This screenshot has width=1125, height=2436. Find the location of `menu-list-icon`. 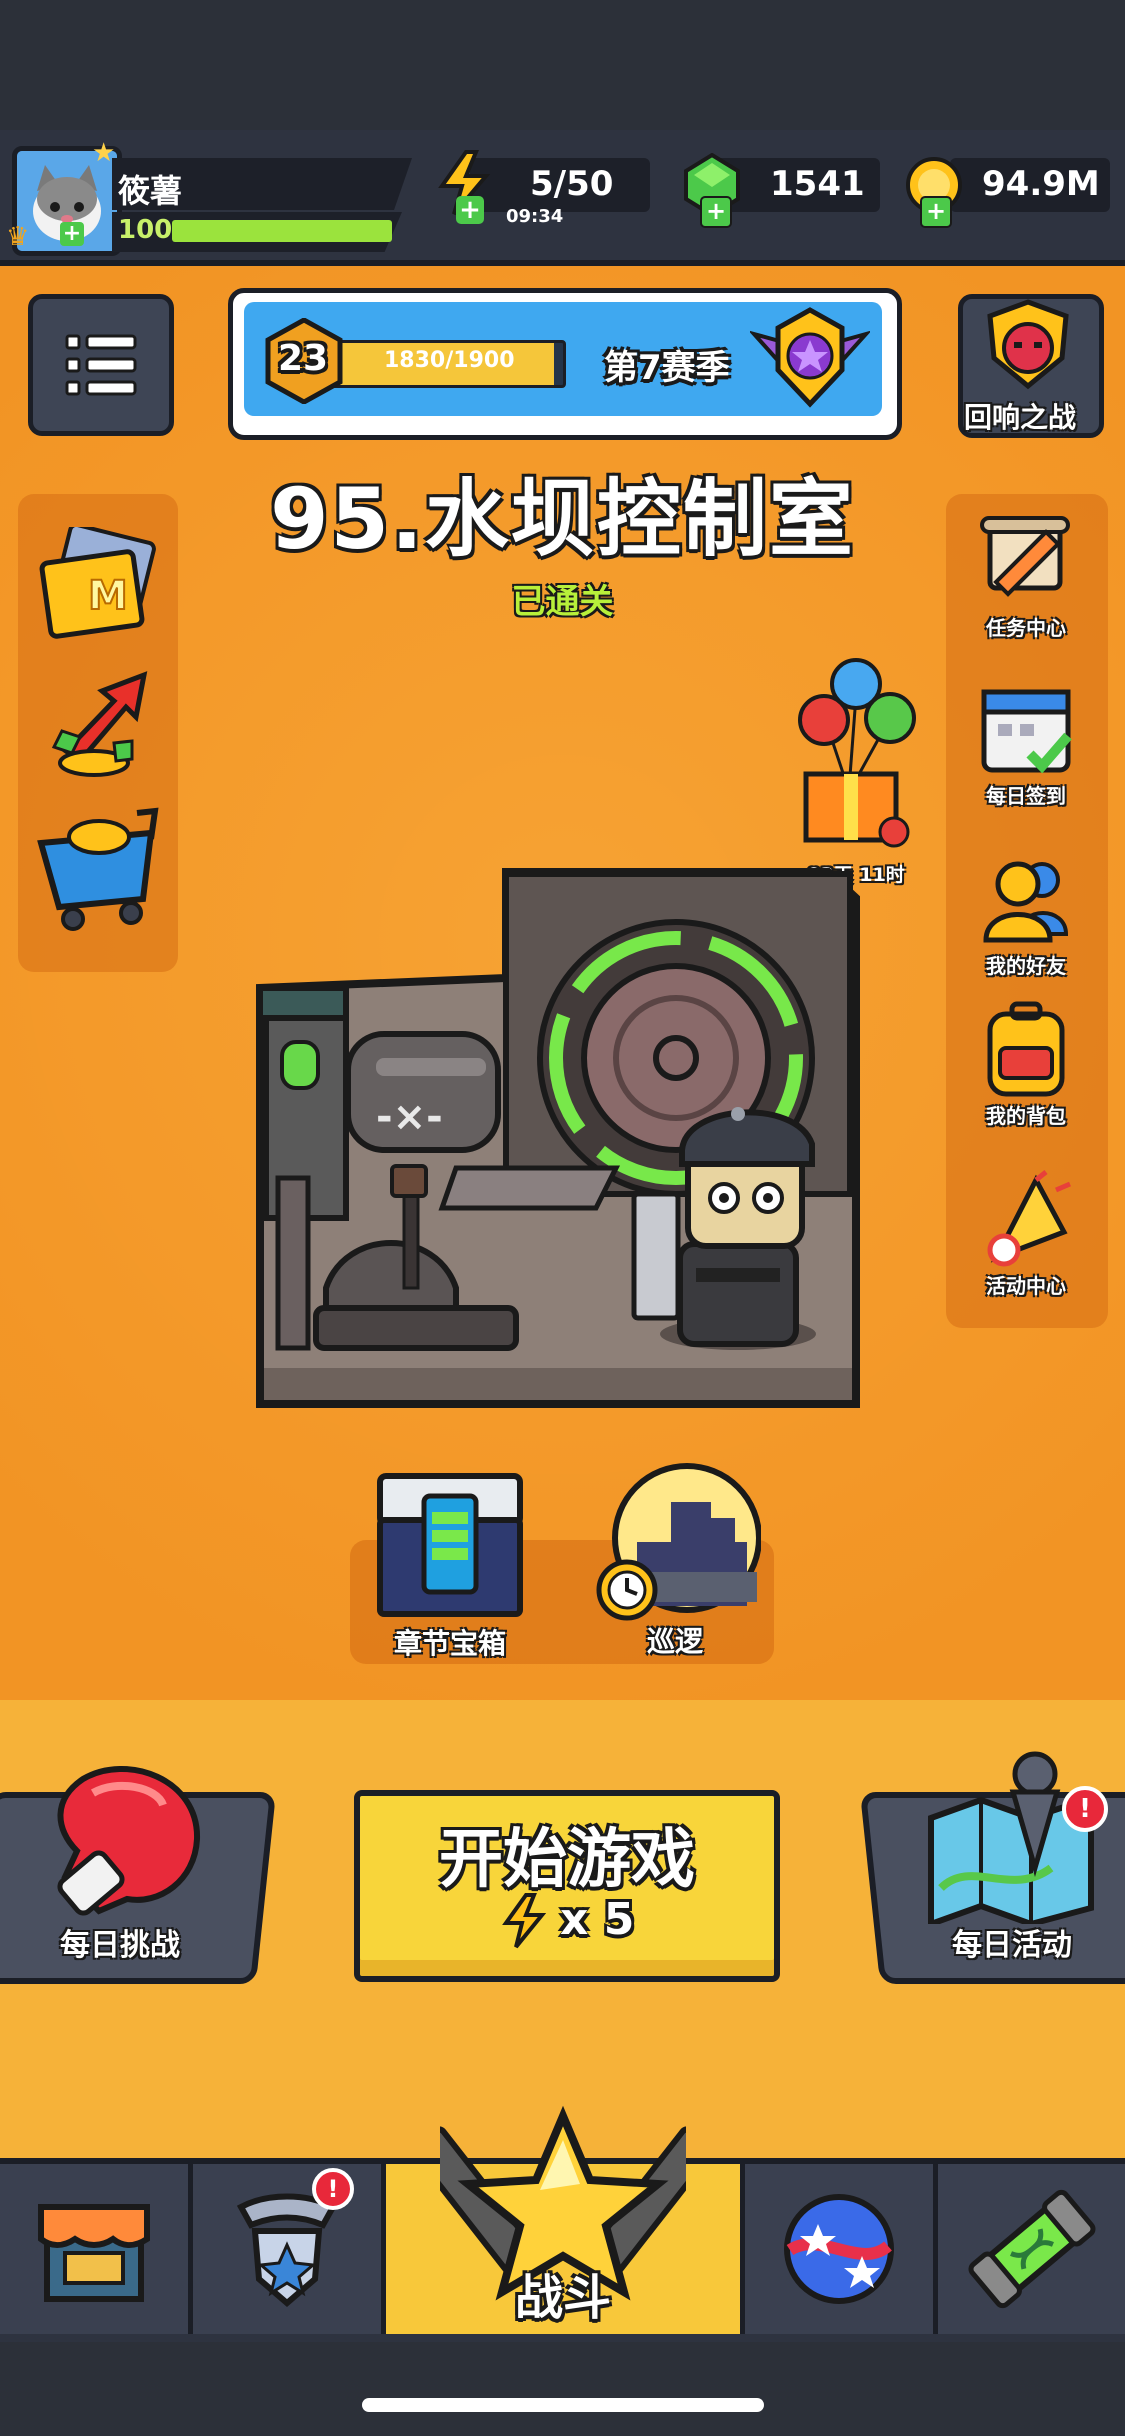

menu-list-icon is located at coordinates (101, 365).